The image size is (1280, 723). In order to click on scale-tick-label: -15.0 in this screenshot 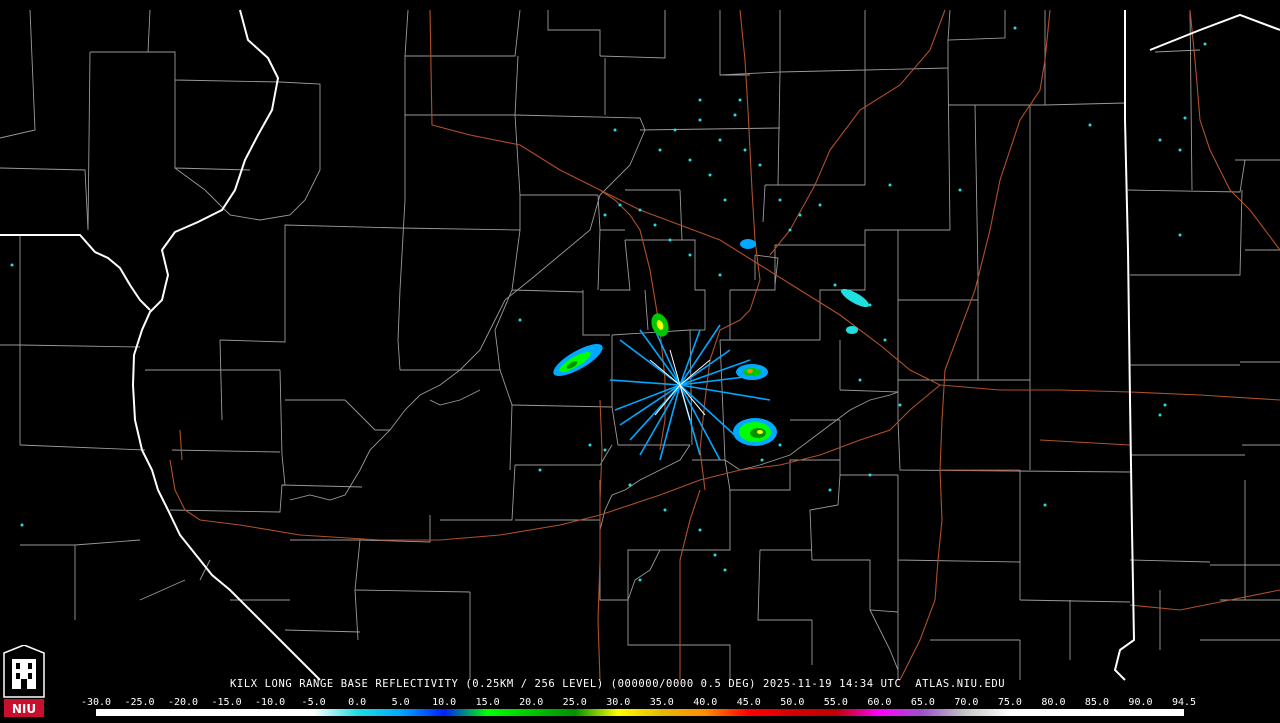, I will do `click(226, 702)`.